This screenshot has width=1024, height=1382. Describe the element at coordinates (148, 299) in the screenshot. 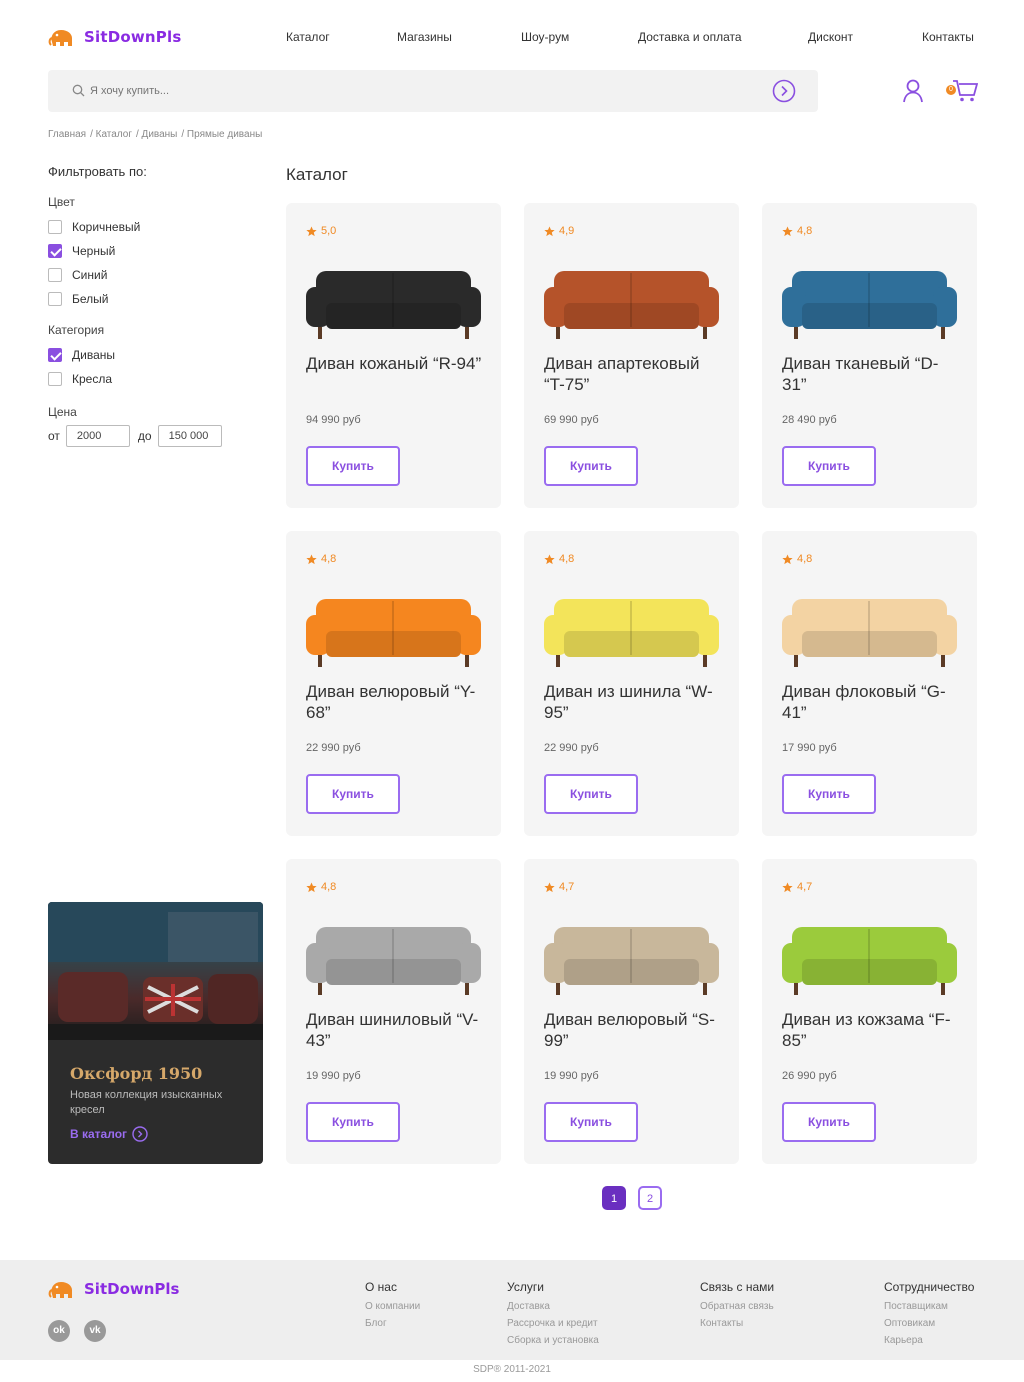

I see `filter-color-white: Белый` at that location.